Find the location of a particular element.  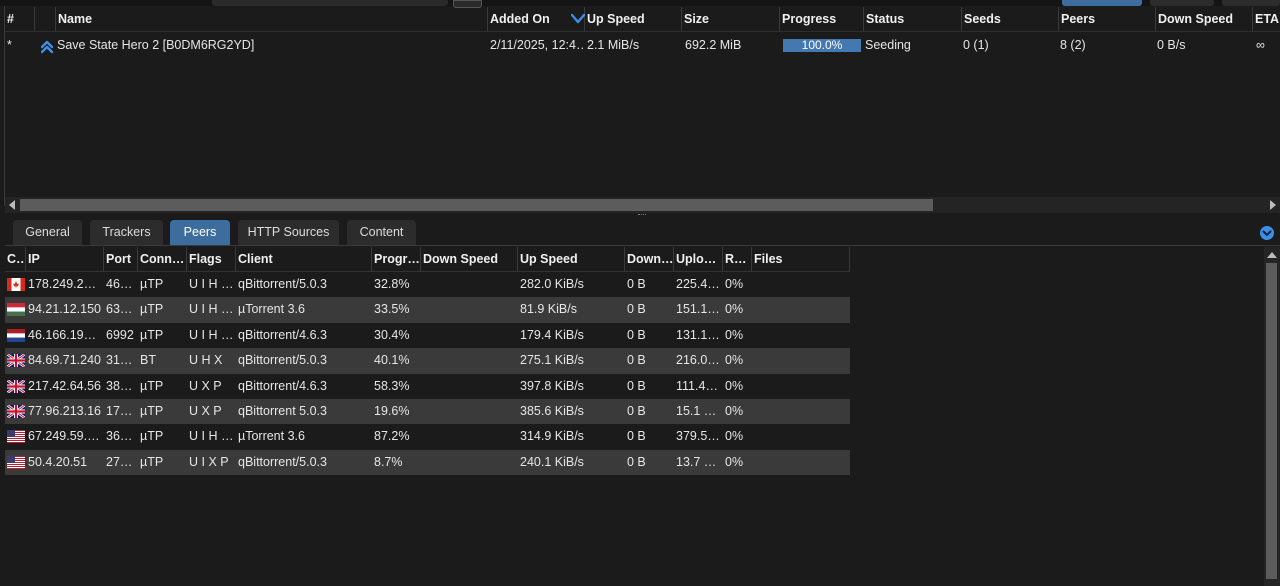

col-flags-header: Flags is located at coordinates (211, 259).